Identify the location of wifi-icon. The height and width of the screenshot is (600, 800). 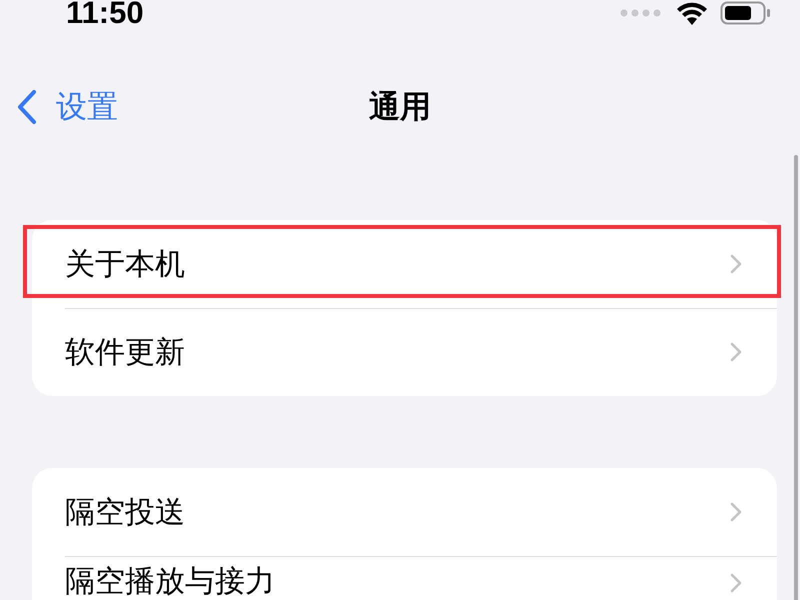
(692, 13).